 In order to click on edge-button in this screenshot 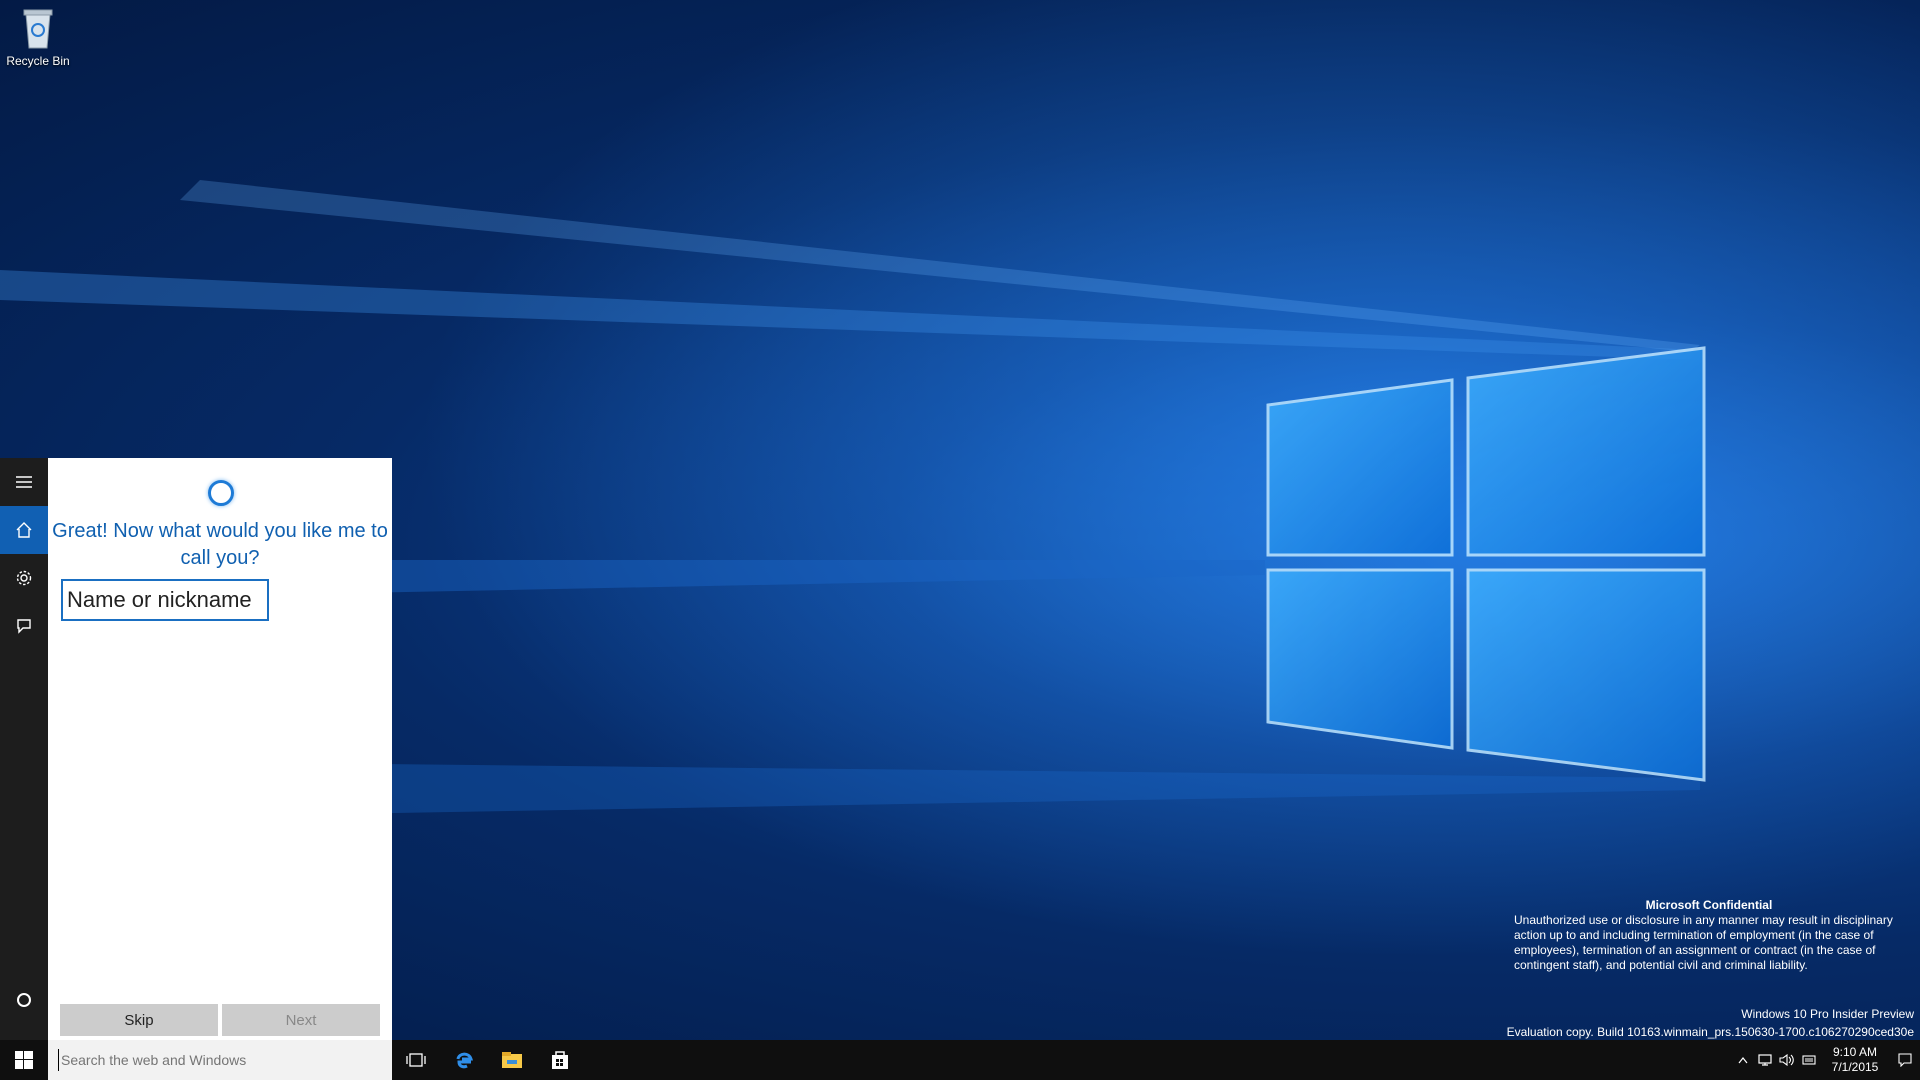, I will do `click(464, 1060)`.